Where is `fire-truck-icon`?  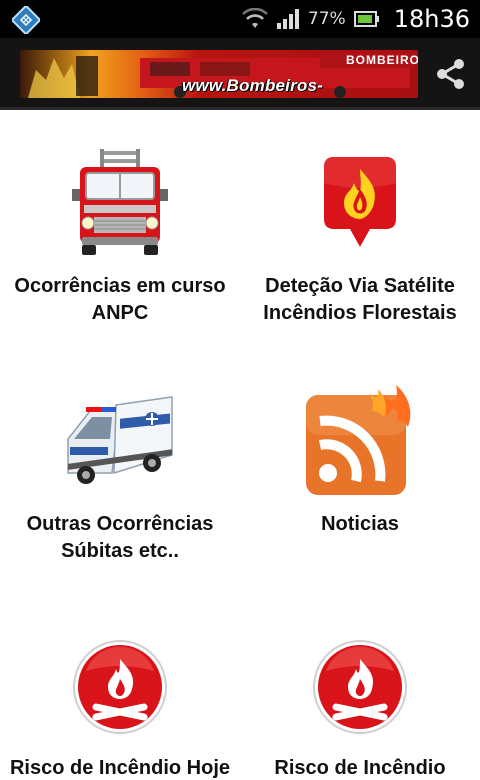
fire-truck-icon is located at coordinates (120, 202).